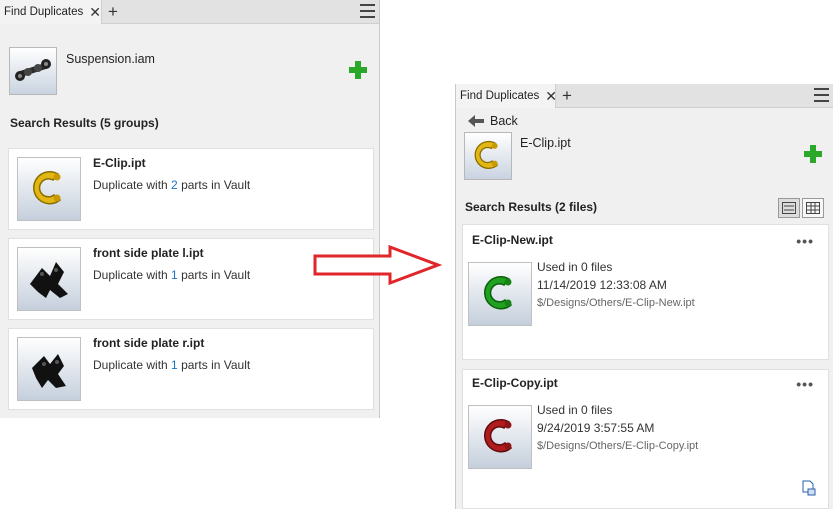 Image resolution: width=833 pixels, height=509 pixels. Describe the element at coordinates (809, 488) in the screenshot. I see `document-link-icon` at that location.